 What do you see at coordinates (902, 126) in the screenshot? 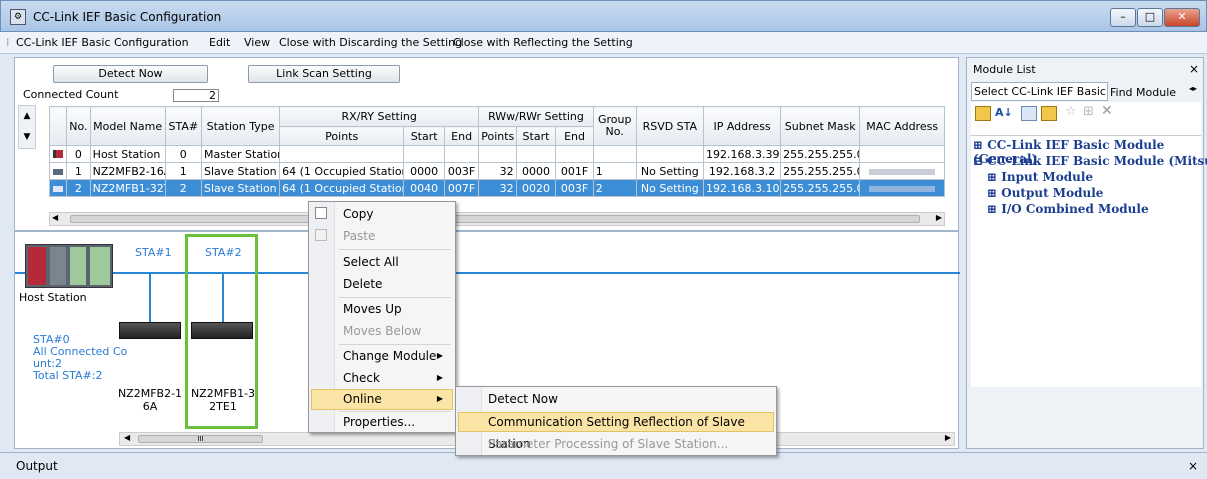
I see `header-mac: MAC Address` at bounding box center [902, 126].